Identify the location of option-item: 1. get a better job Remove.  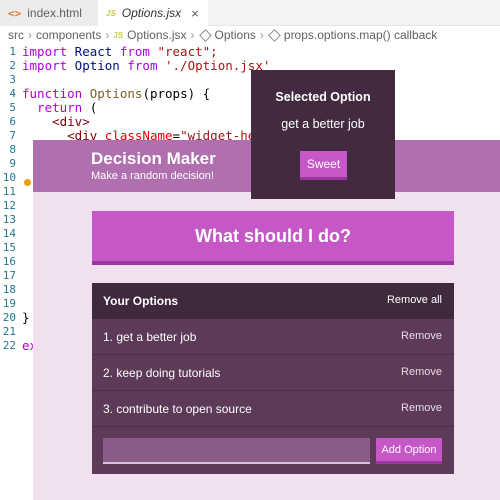
(273, 337).